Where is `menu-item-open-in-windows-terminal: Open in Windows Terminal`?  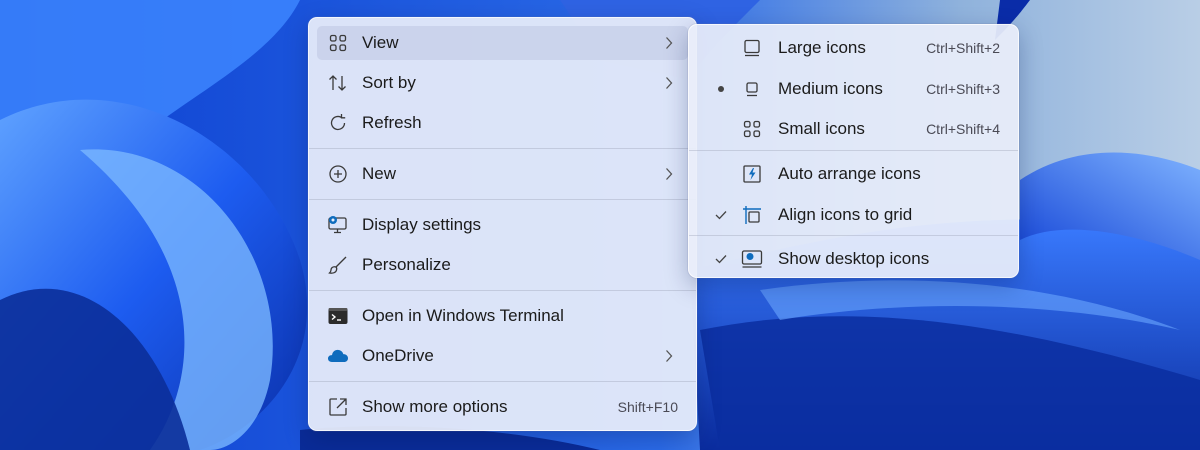 menu-item-open-in-windows-terminal: Open in Windows Terminal is located at coordinates (502, 316).